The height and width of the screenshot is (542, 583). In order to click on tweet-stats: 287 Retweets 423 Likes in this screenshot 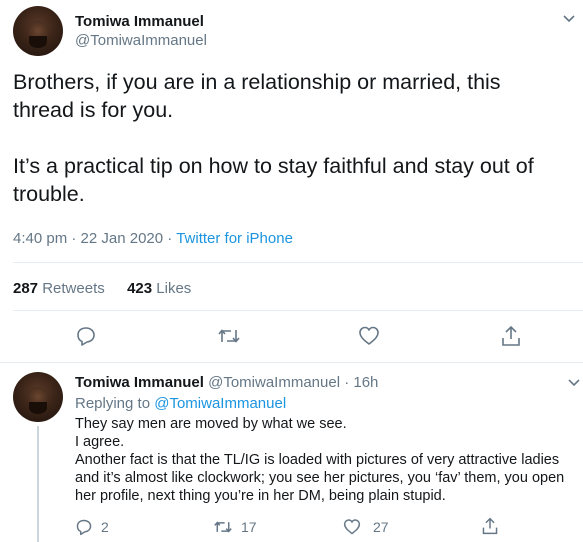, I will do `click(102, 288)`.